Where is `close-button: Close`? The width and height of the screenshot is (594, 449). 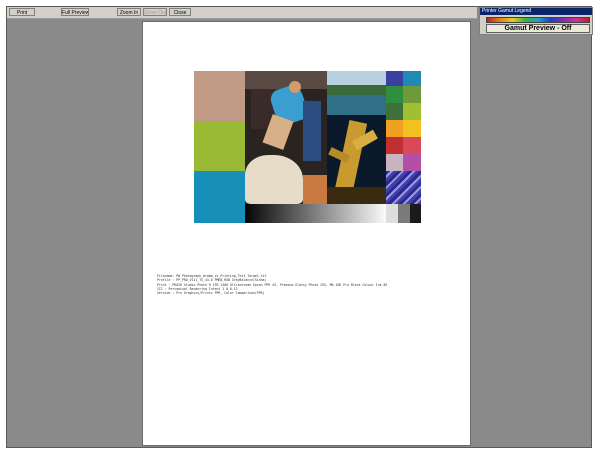 close-button: Close is located at coordinates (180, 12).